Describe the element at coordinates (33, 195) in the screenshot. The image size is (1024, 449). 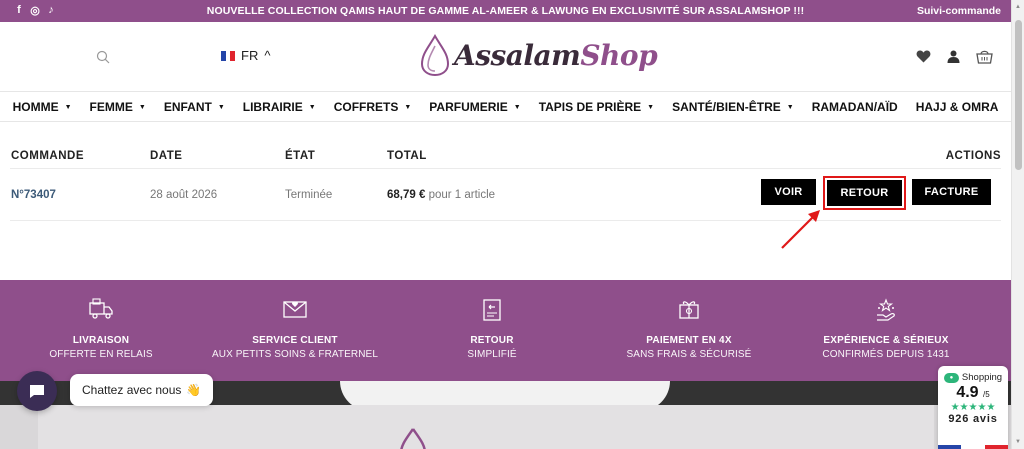
I see `order-number-link: N°73407` at that location.